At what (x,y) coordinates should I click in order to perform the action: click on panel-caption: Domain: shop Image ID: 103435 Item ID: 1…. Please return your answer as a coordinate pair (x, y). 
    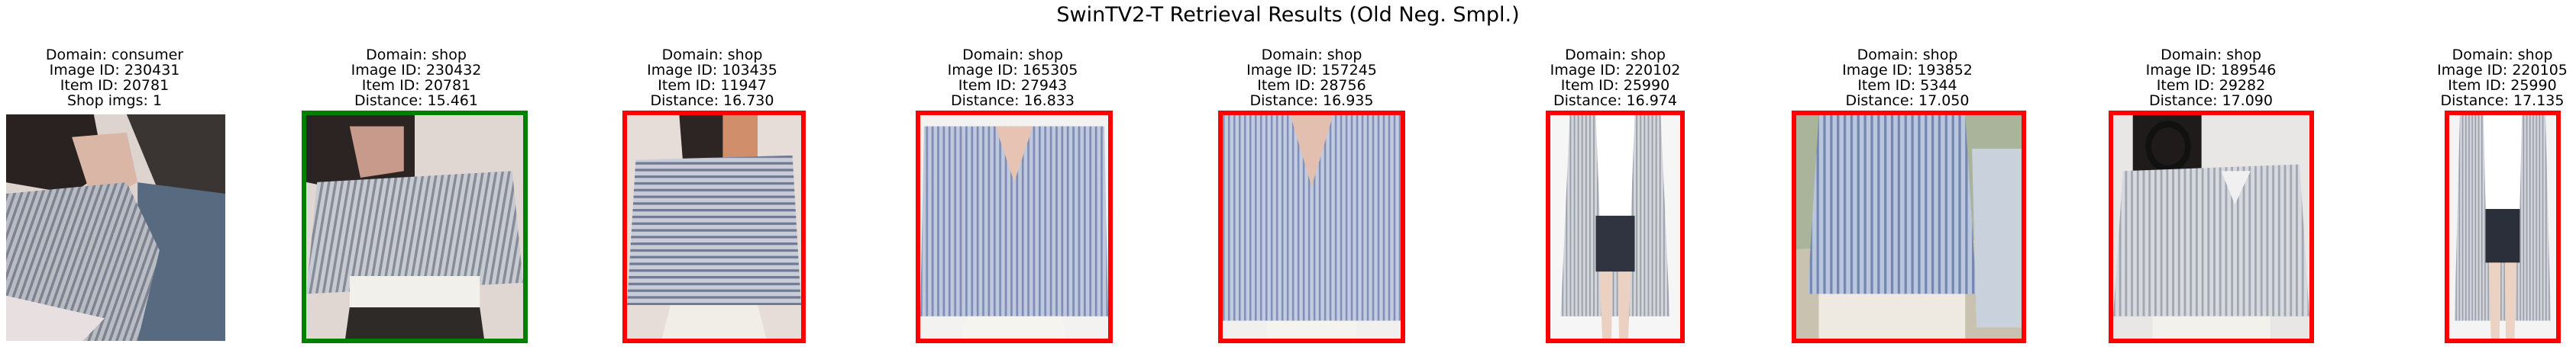
    Looking at the image, I should click on (712, 77).